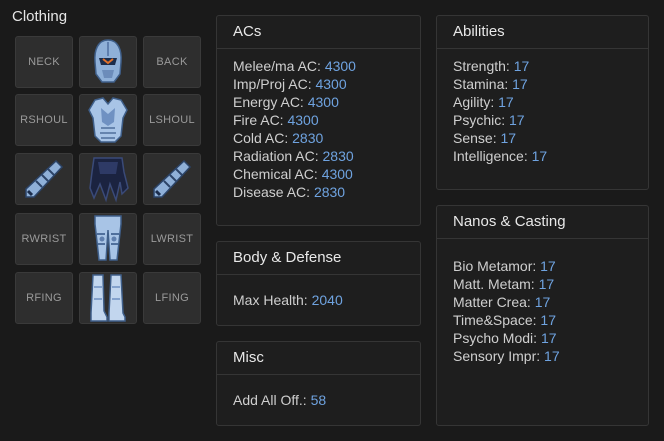 The image size is (664, 441). What do you see at coordinates (550, 120) in the screenshot?
I see `ability-row: Psychic: 17` at bounding box center [550, 120].